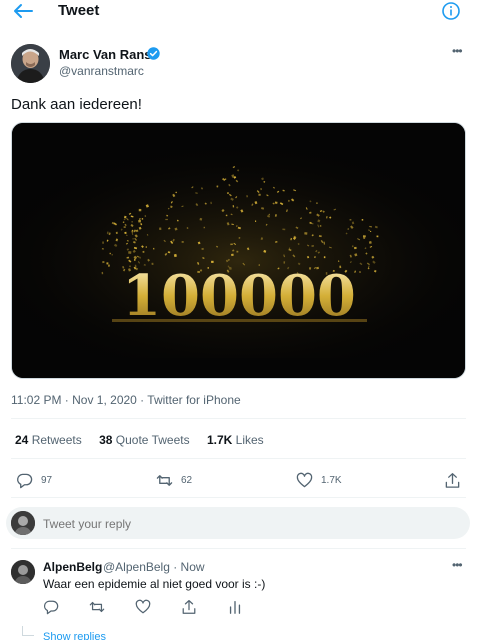  What do you see at coordinates (22, 440) in the screenshot?
I see `retweets-count: 24` at bounding box center [22, 440].